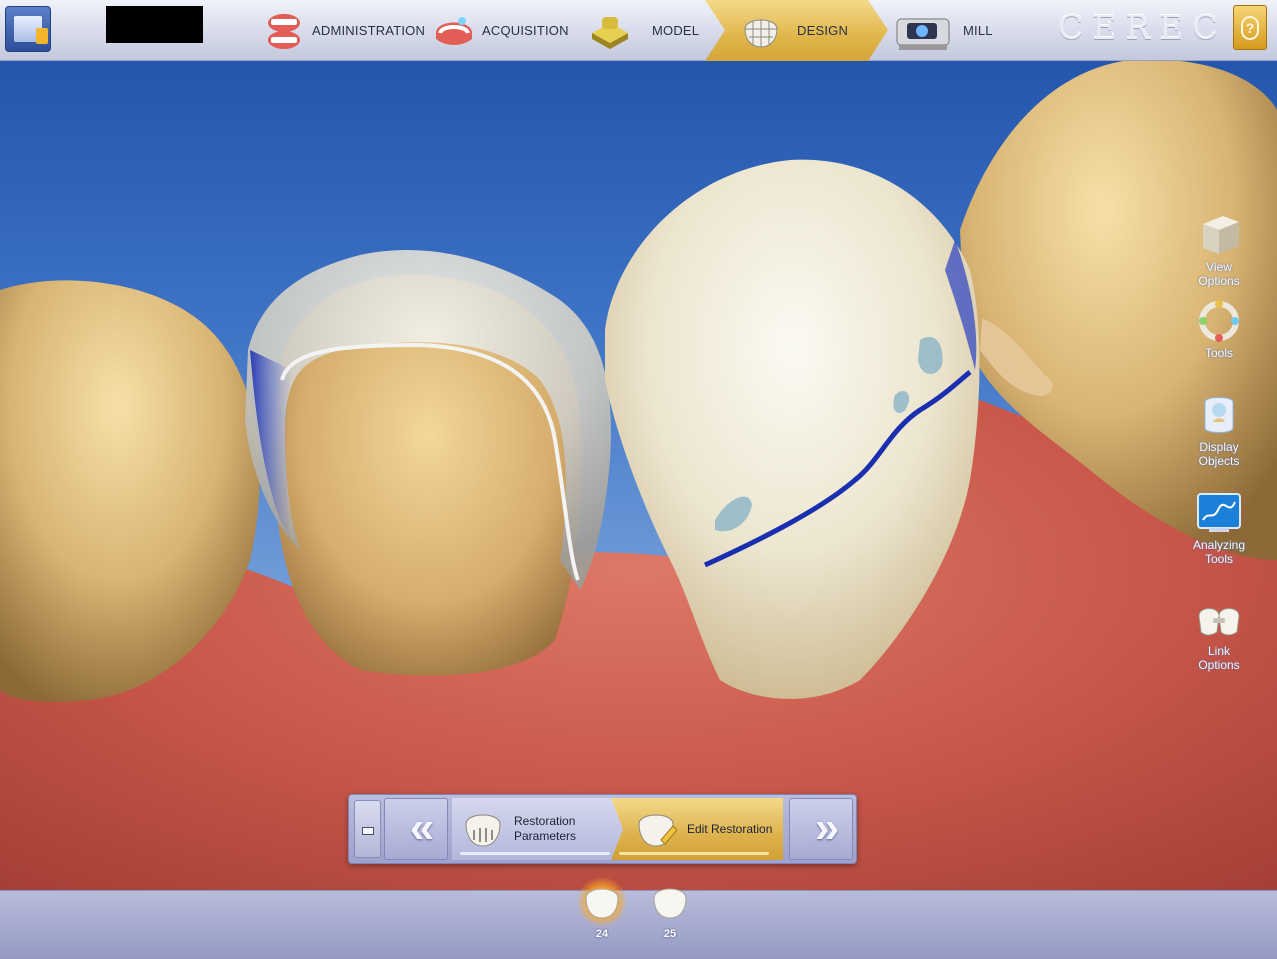  I want to click on phase-acquisition: ACQUISITION, so click(507, 30).